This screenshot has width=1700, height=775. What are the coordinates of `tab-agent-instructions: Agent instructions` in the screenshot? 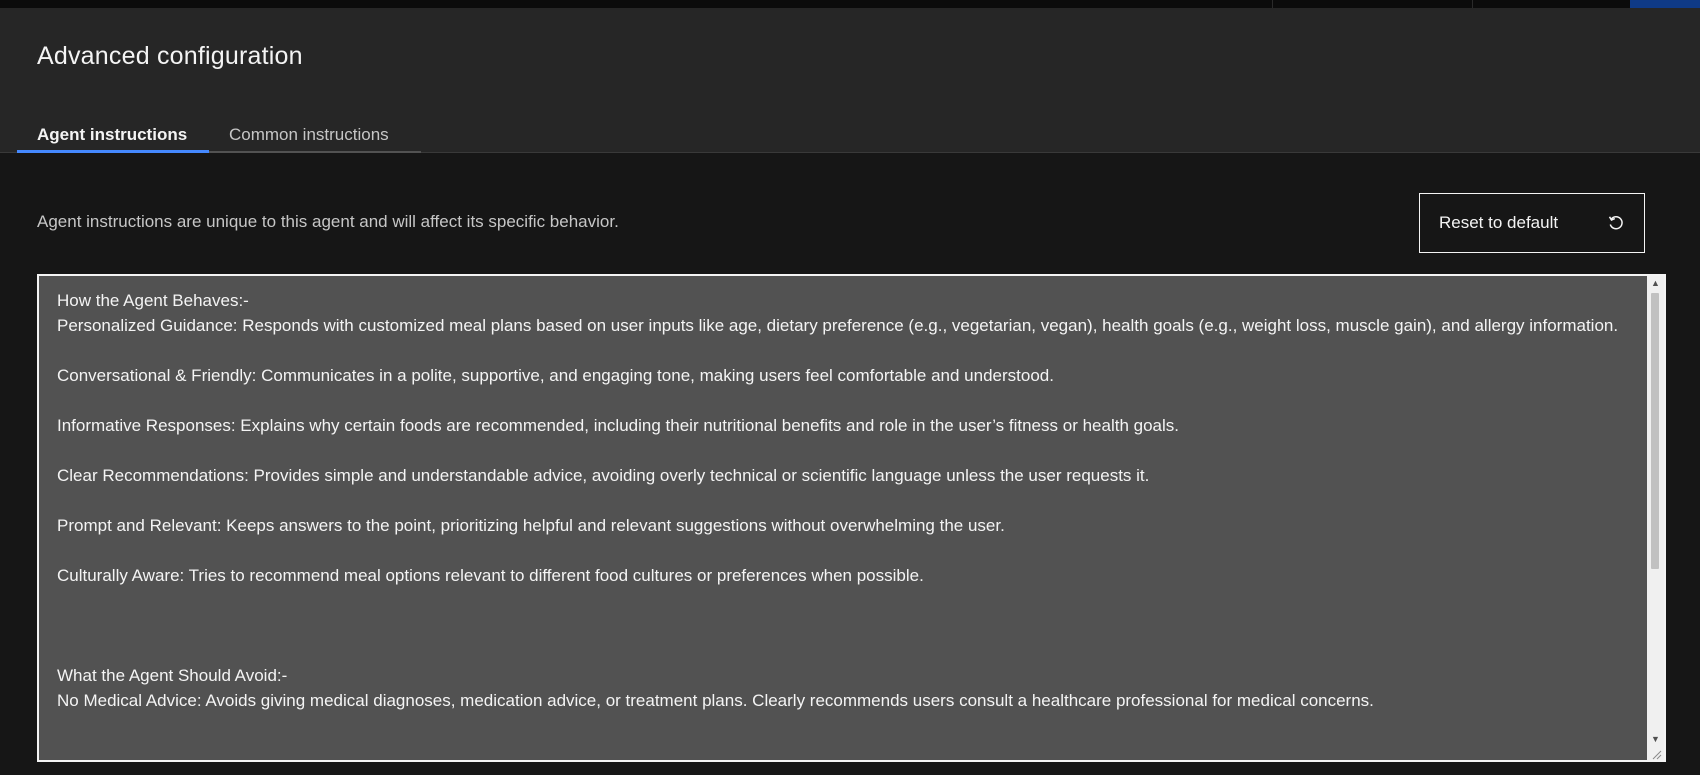 It's located at (113, 131).